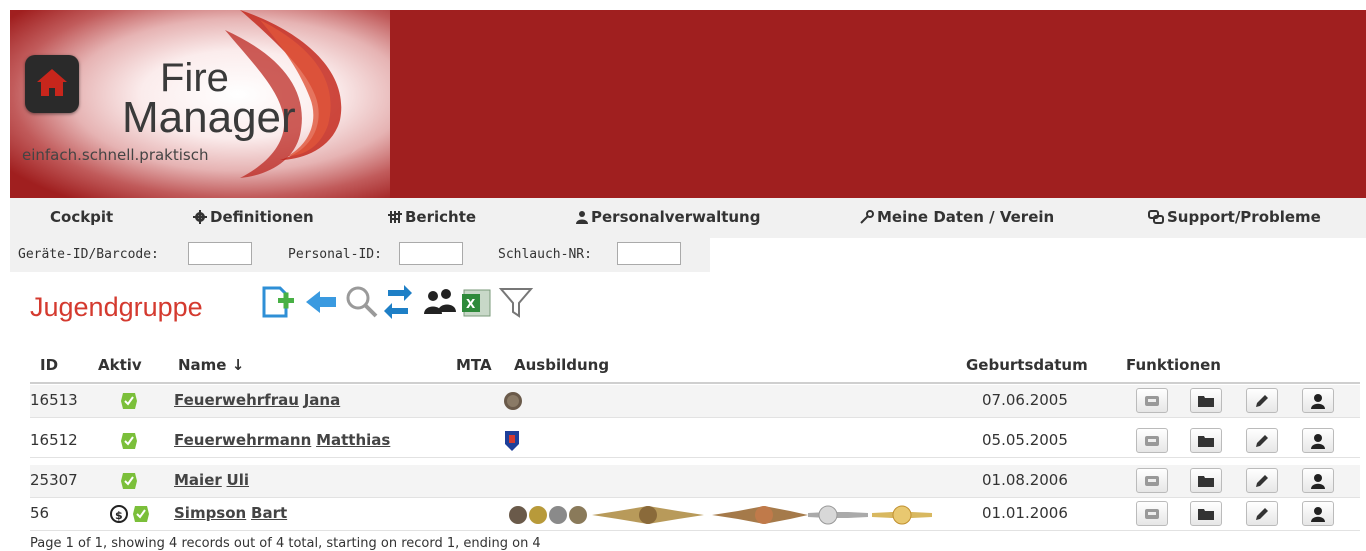 The image size is (1366, 551). I want to click on nav-meine-daten: Meine Daten / Verein, so click(957, 217).